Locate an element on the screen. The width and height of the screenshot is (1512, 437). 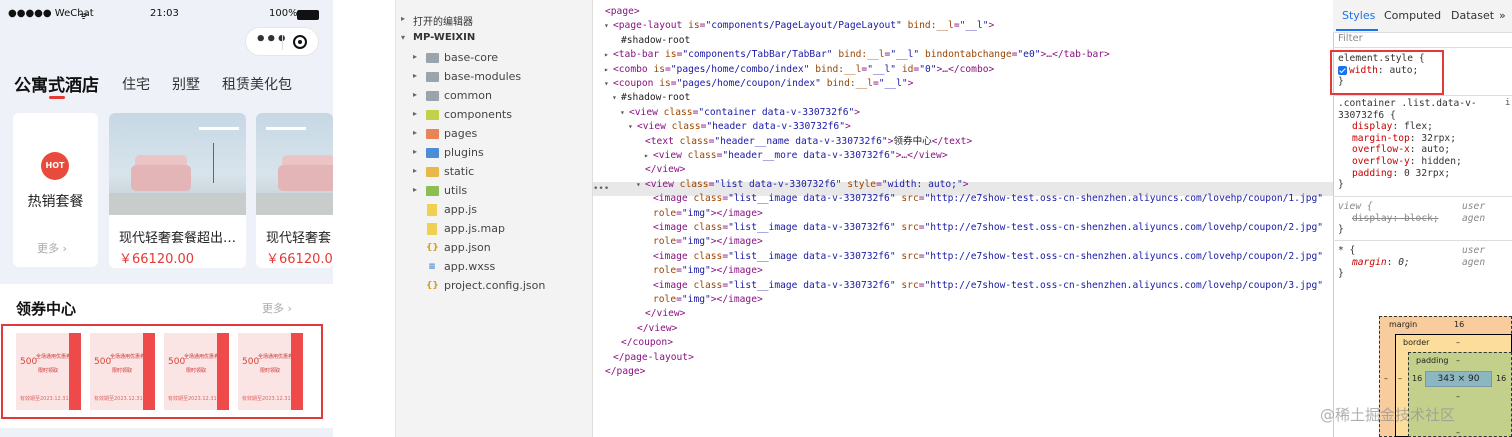
dom-node-line: </page> is located at coordinates (625, 372).